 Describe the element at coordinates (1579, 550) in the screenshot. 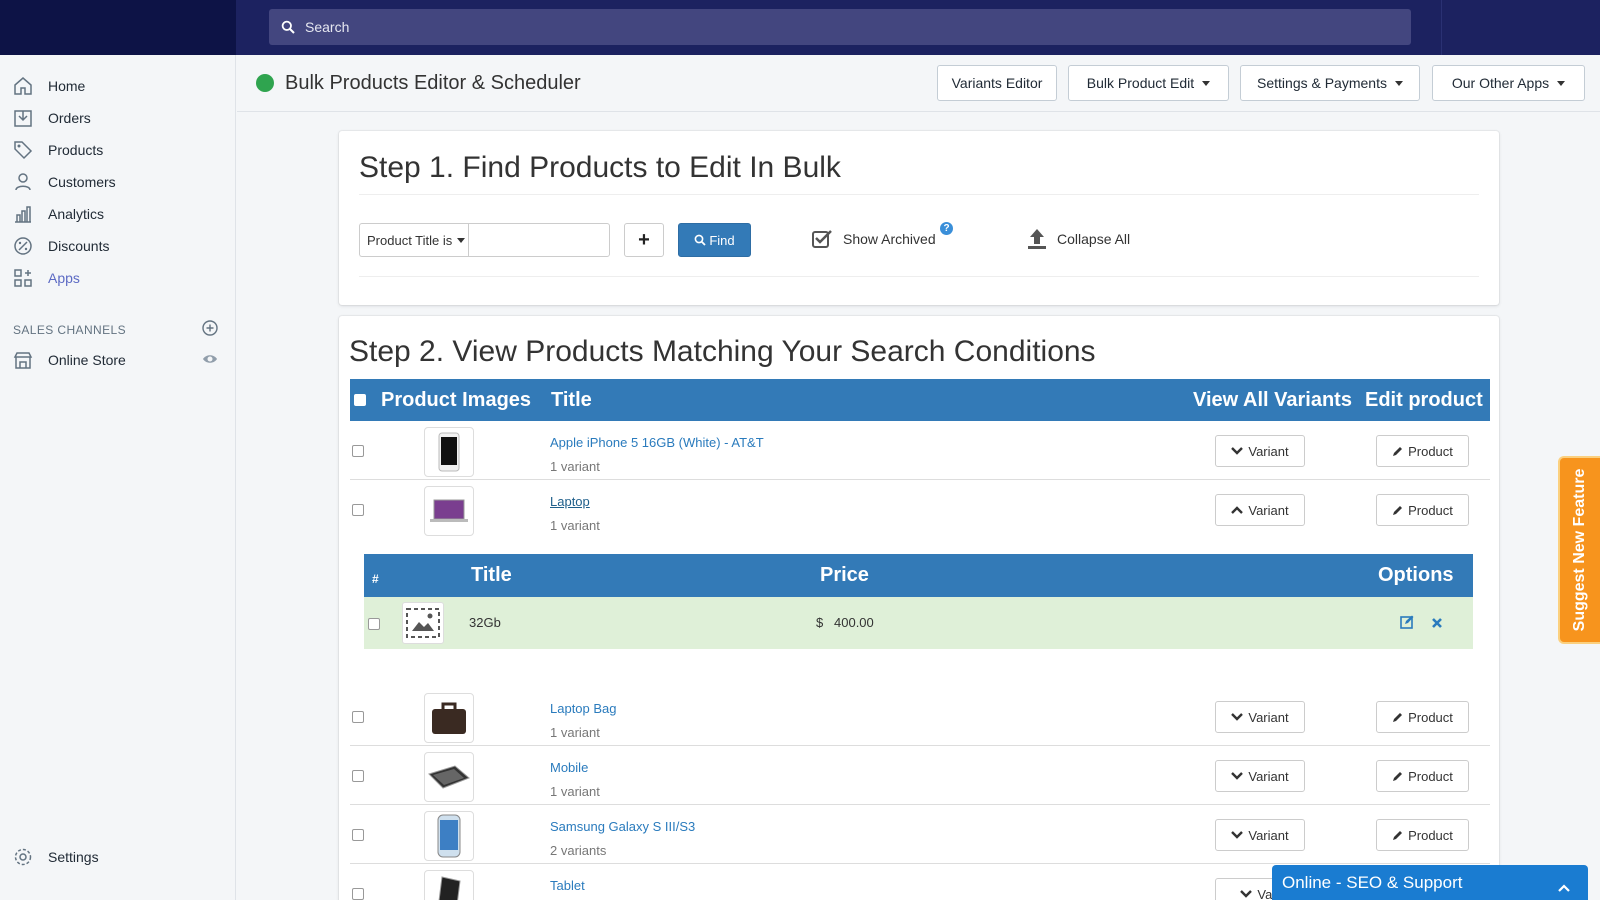

I see `suggest-feature-tab: Suggest New Feature` at that location.